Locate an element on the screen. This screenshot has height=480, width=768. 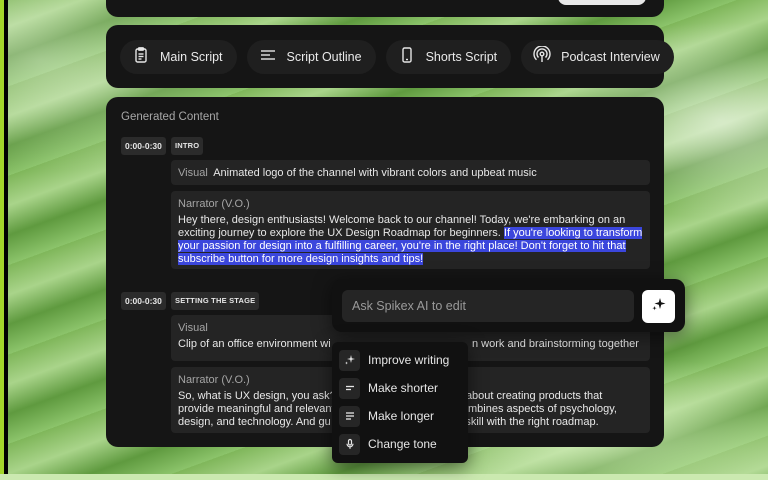
podcast-icon is located at coordinates (542, 56).